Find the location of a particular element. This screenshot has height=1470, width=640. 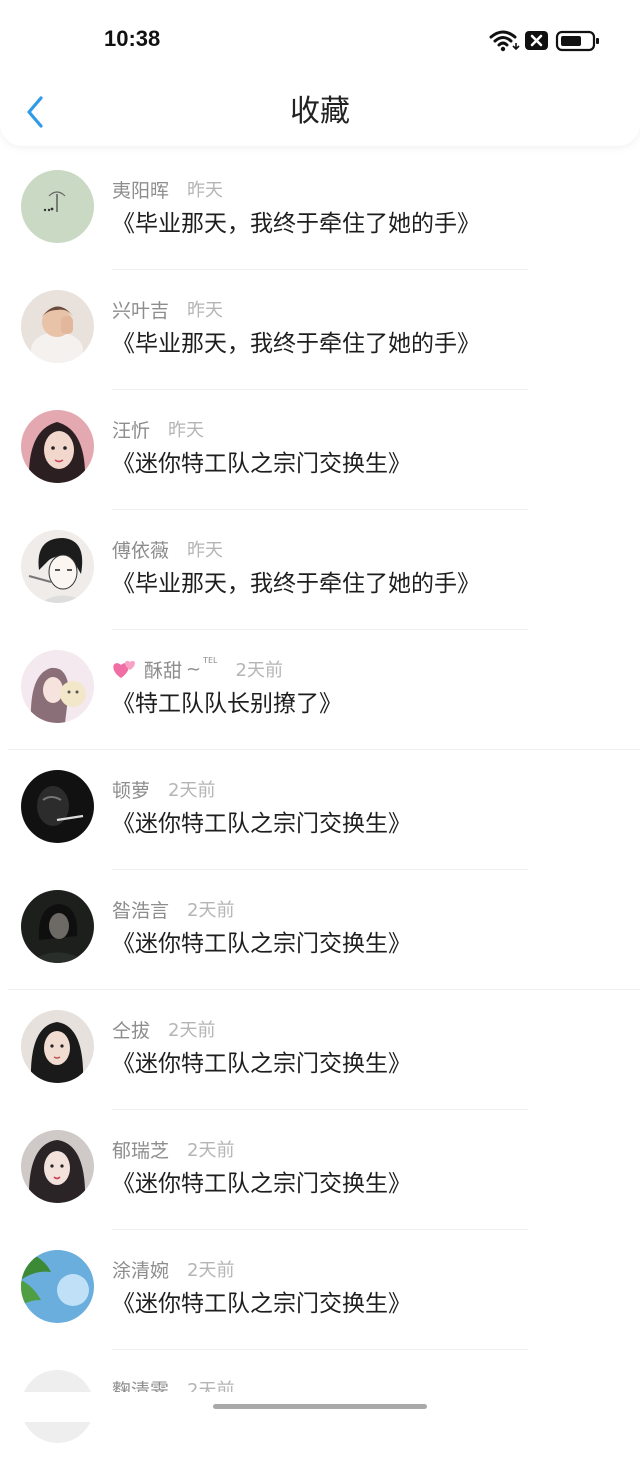

user-name: 夷阳晖 is located at coordinates (141, 190).